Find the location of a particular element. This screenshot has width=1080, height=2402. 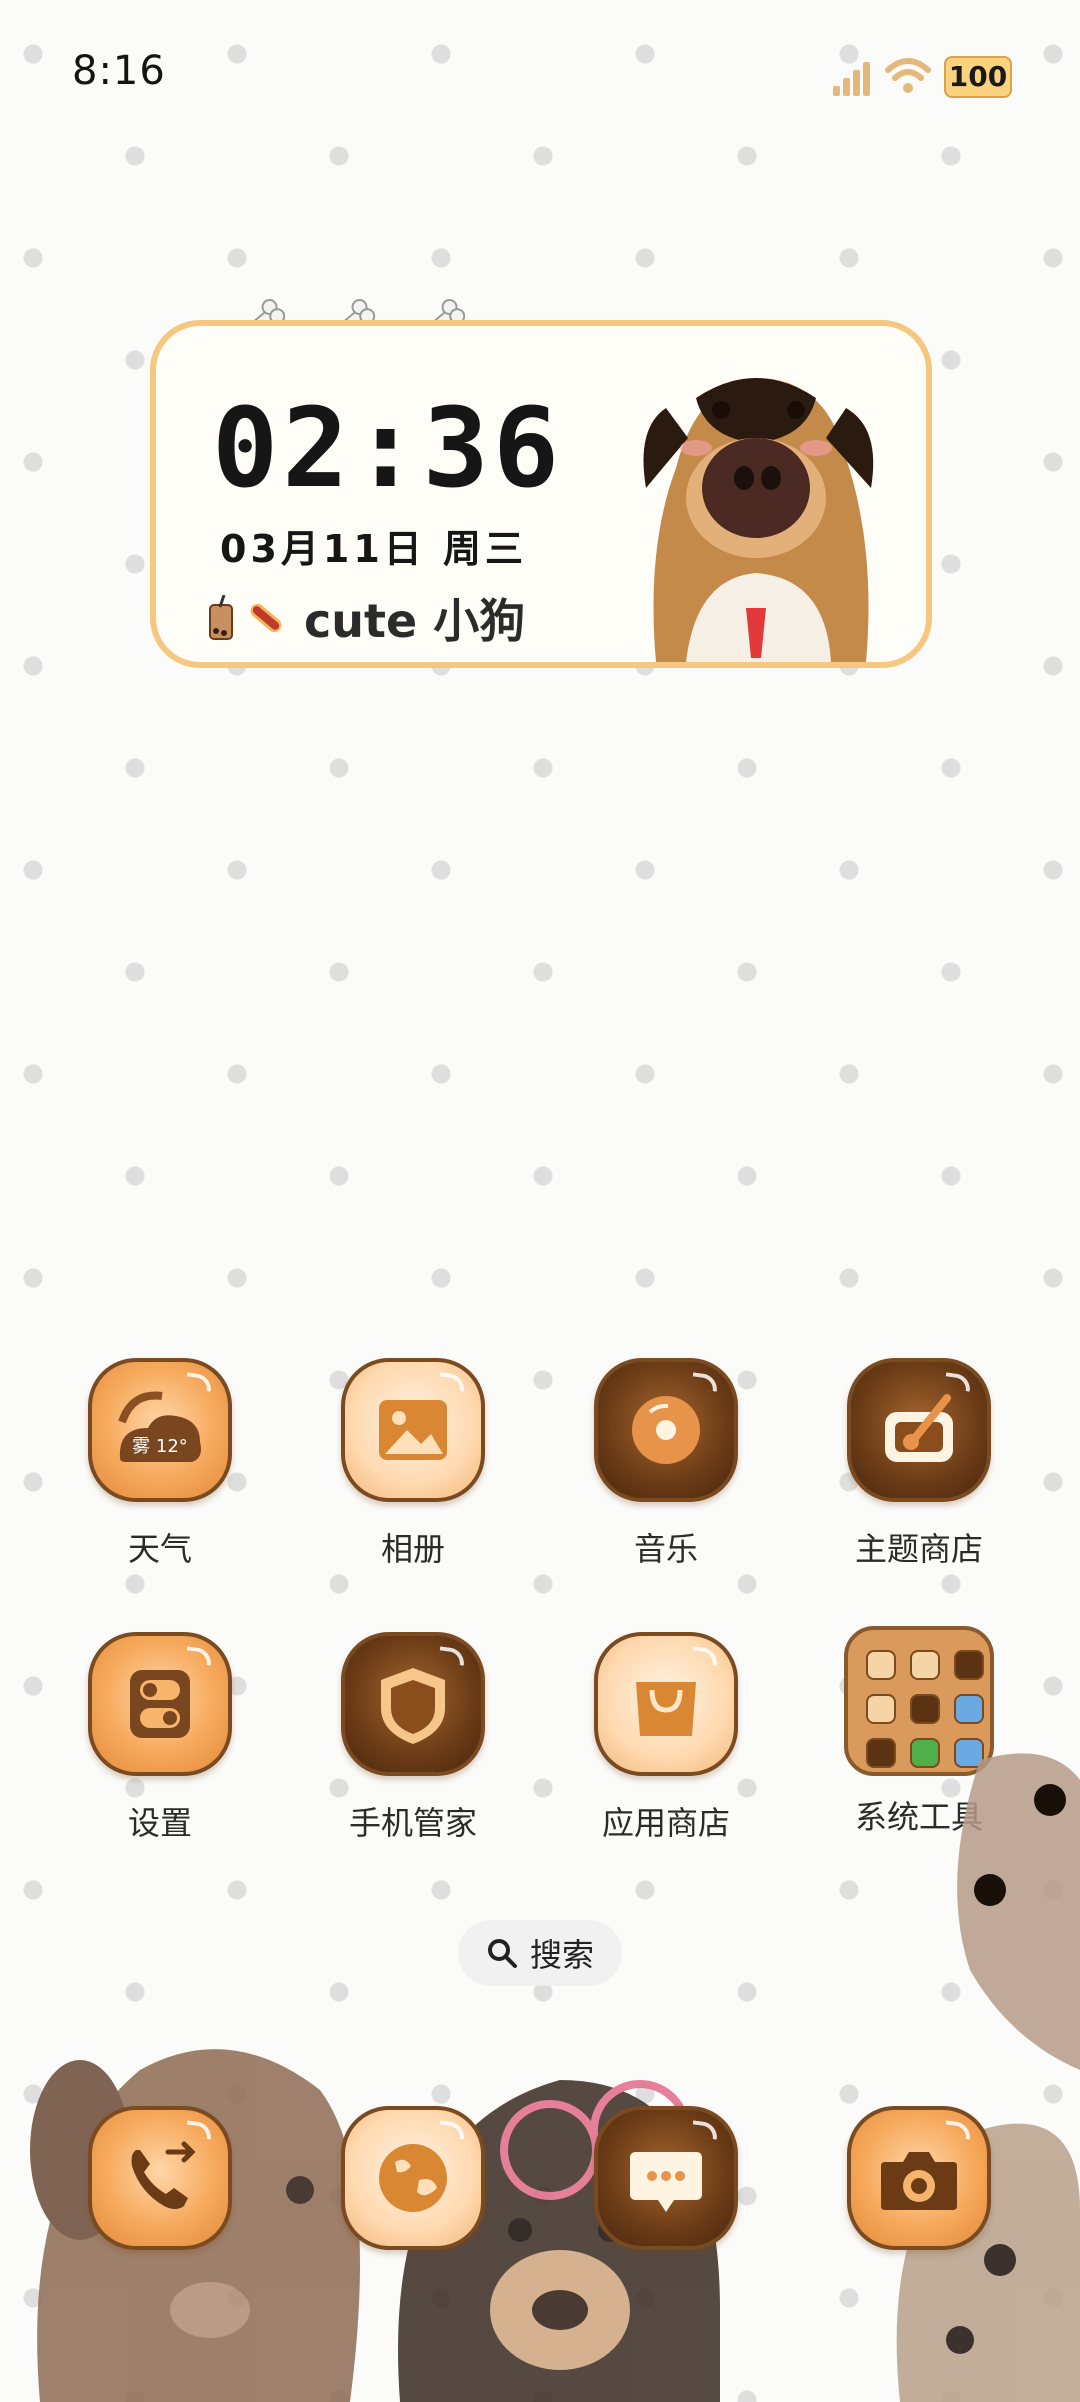

dock-browser-button is located at coordinates (413, 2178).